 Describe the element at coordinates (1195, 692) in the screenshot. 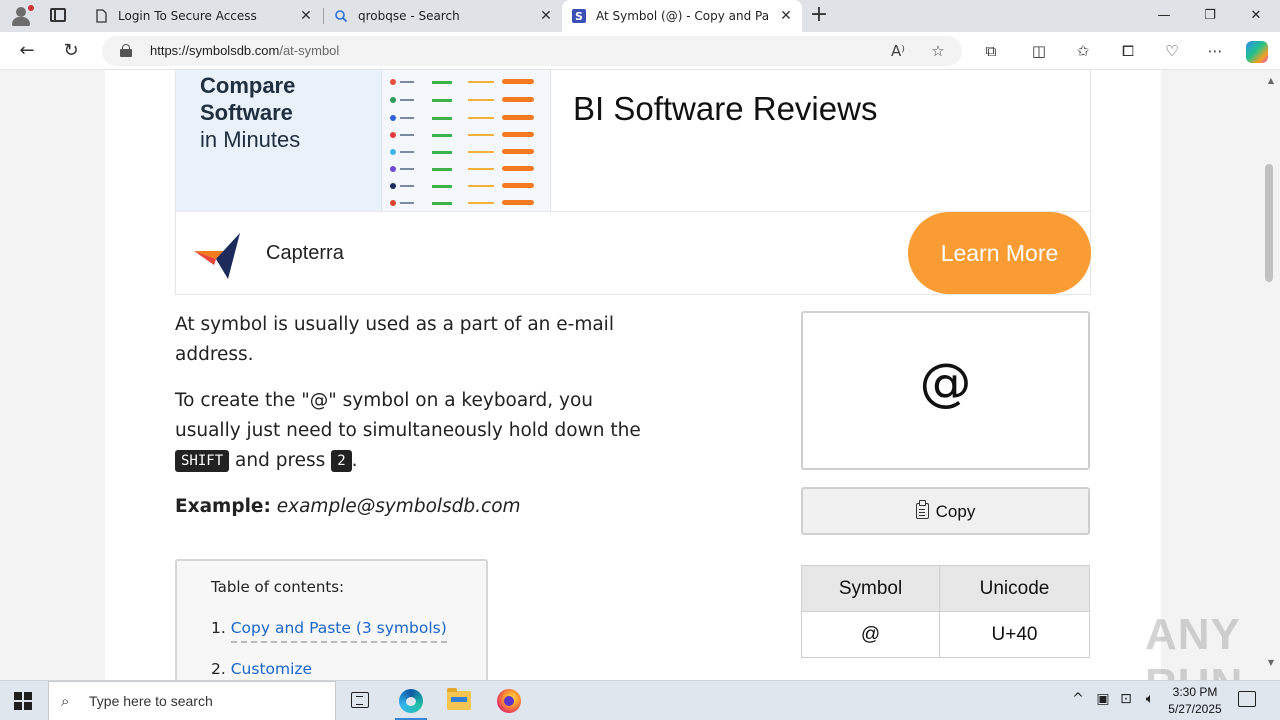

I see `clock-time: 3:30 PM` at that location.